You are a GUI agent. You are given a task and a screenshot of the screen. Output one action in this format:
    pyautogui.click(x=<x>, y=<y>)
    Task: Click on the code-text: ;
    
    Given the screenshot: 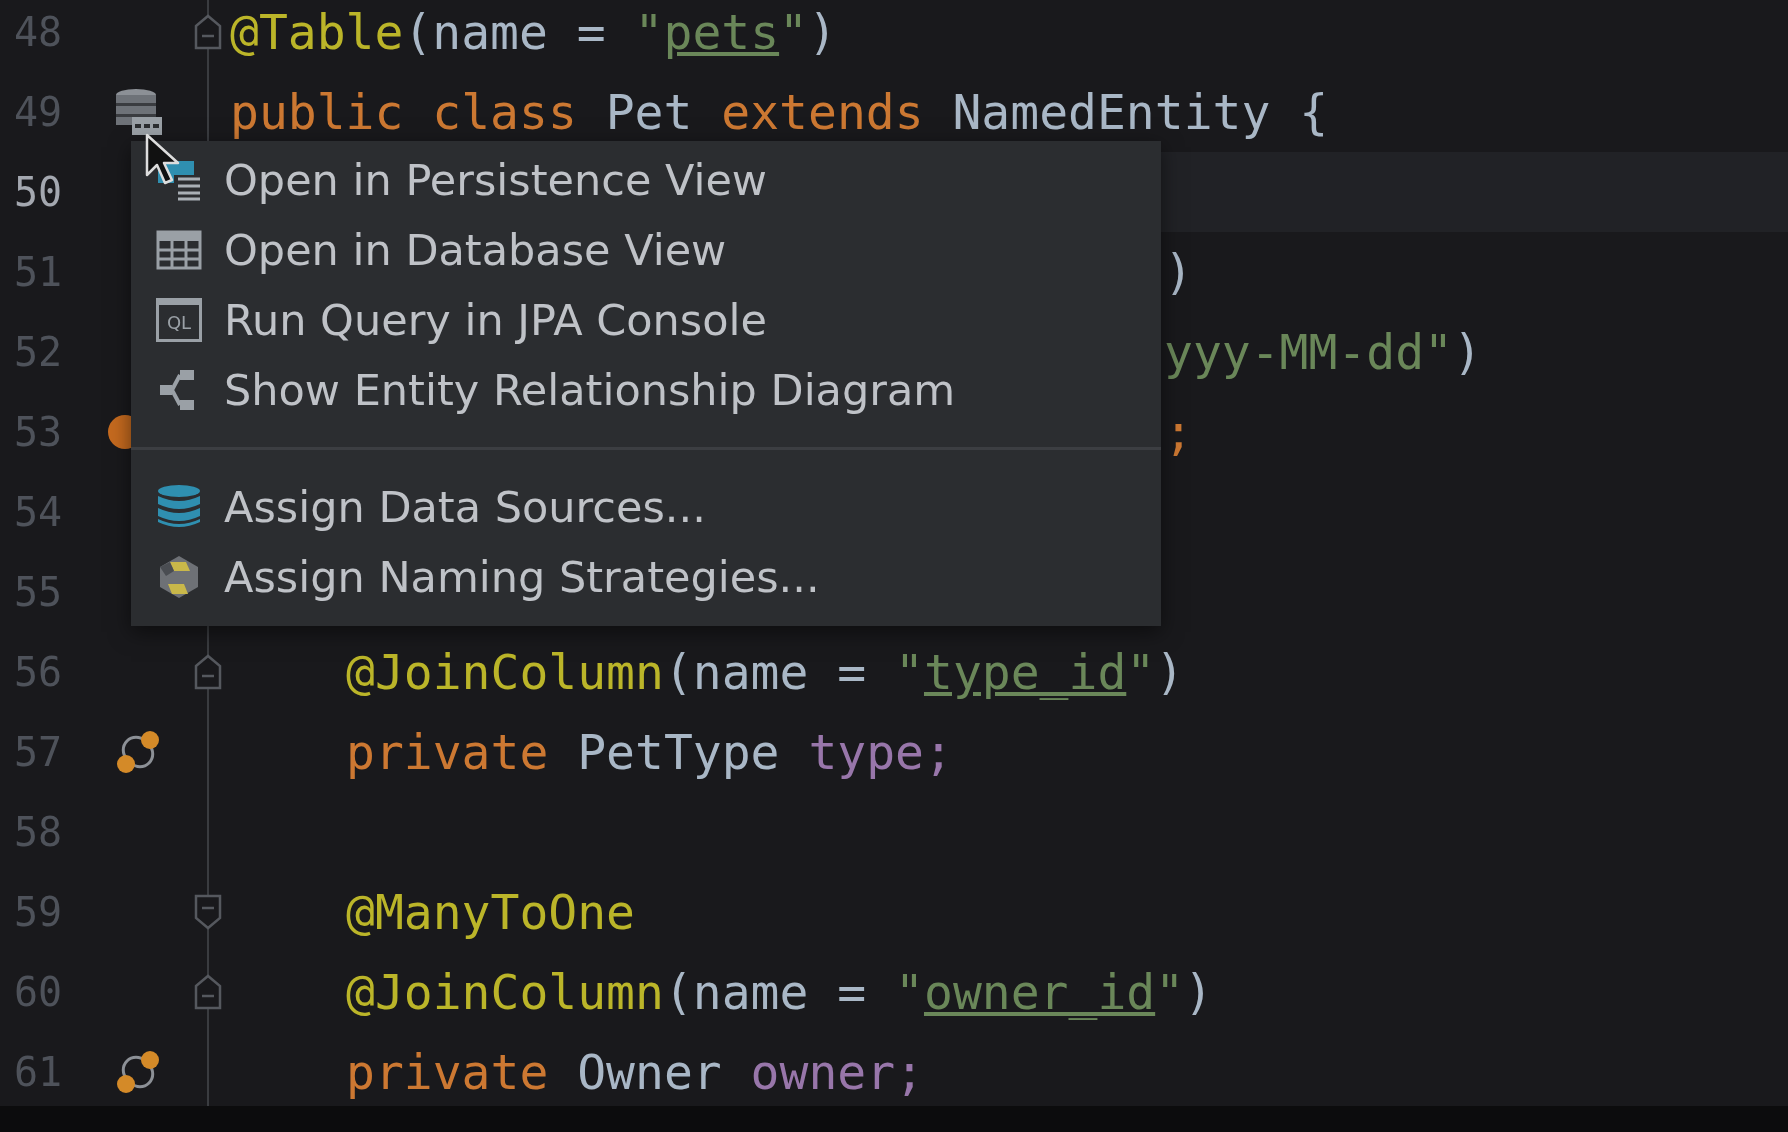 What is the action you would take?
    pyautogui.click(x=1178, y=432)
    